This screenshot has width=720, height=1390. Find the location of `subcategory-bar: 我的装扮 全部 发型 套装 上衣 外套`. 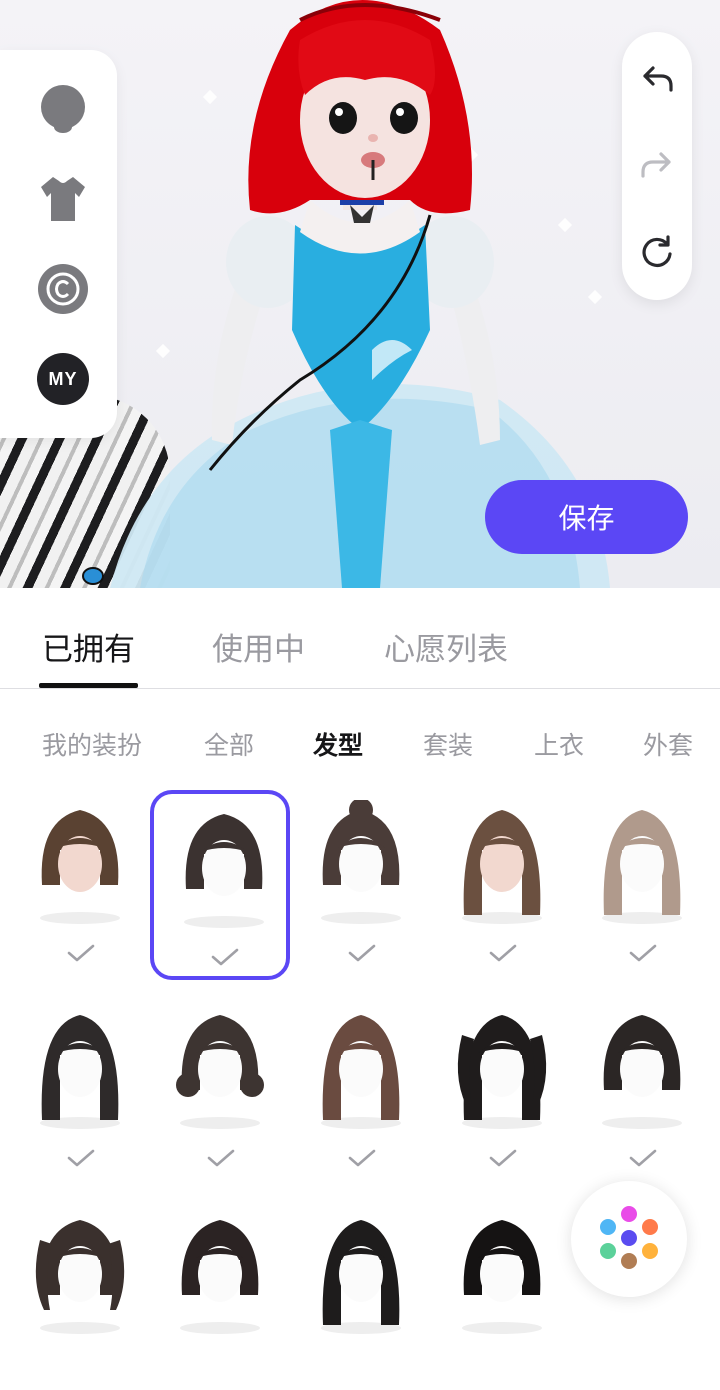

subcategory-bar: 我的装扮 全部 发型 套装 上衣 外套 is located at coordinates (360, 742).